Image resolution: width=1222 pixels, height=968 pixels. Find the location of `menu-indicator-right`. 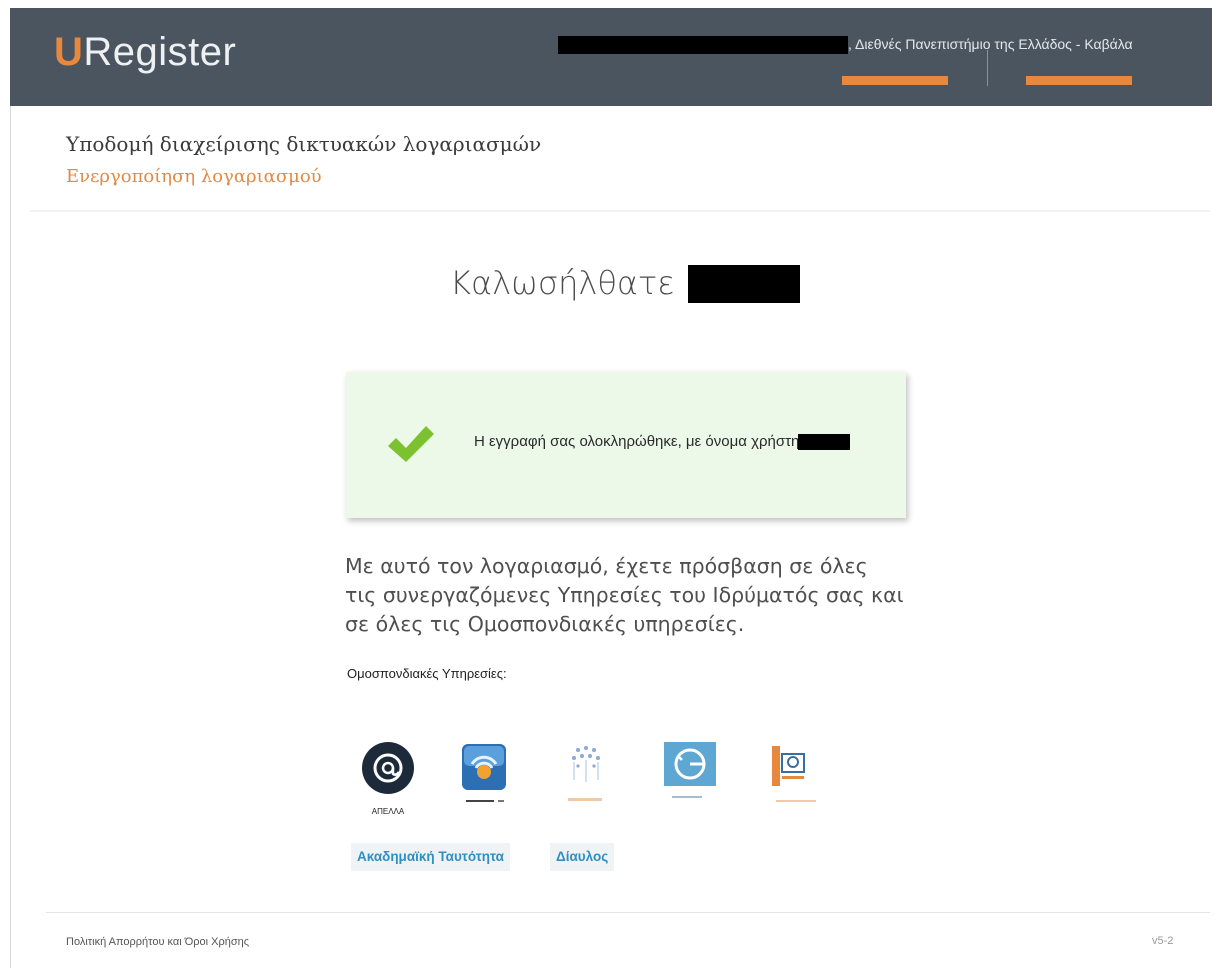

menu-indicator-right is located at coordinates (1079, 80).